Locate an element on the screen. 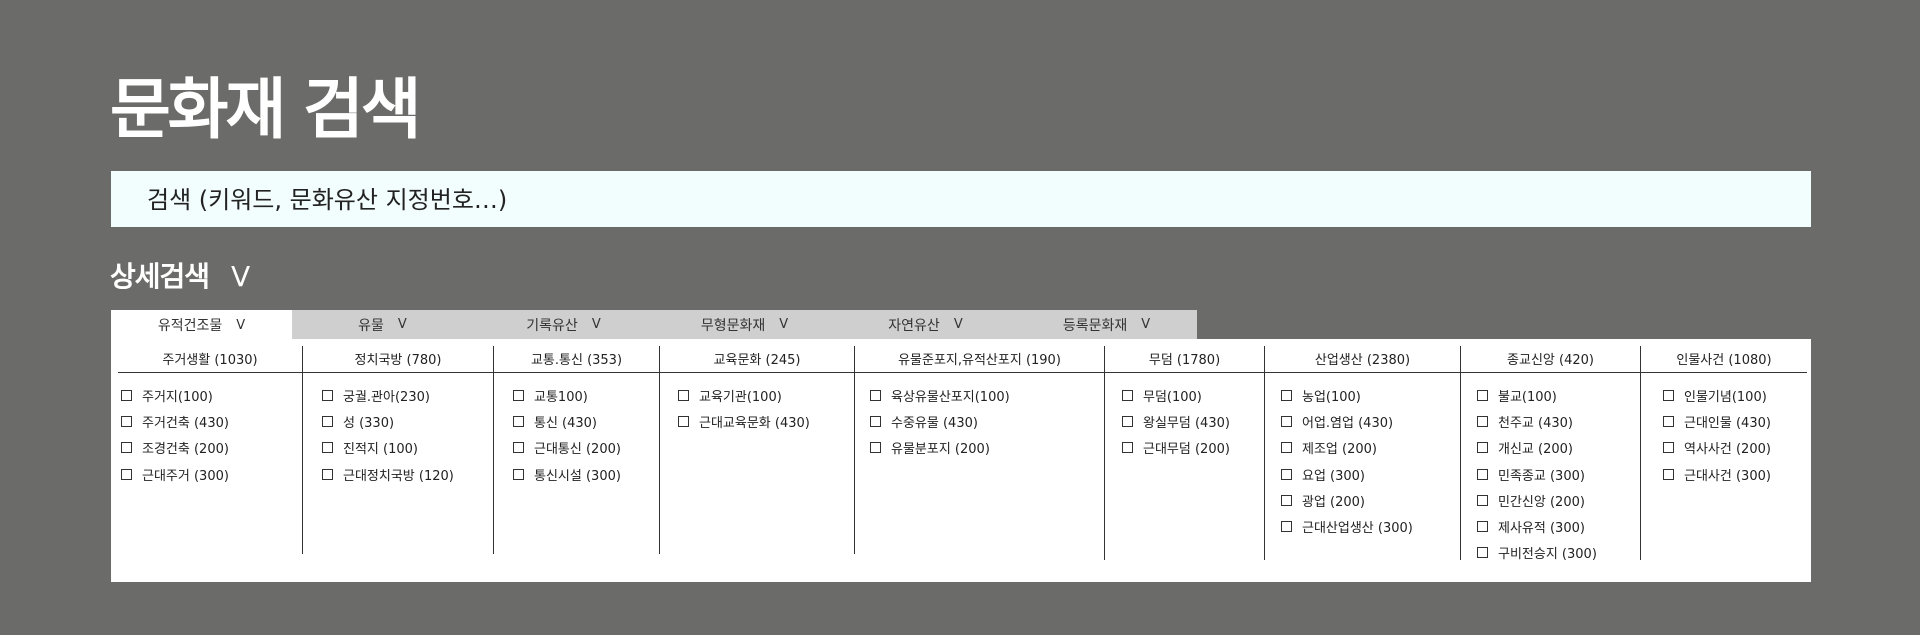 Image resolution: width=1920 pixels, height=635 pixels. checkbox-item: 근대통신 (200) is located at coordinates (576, 448).